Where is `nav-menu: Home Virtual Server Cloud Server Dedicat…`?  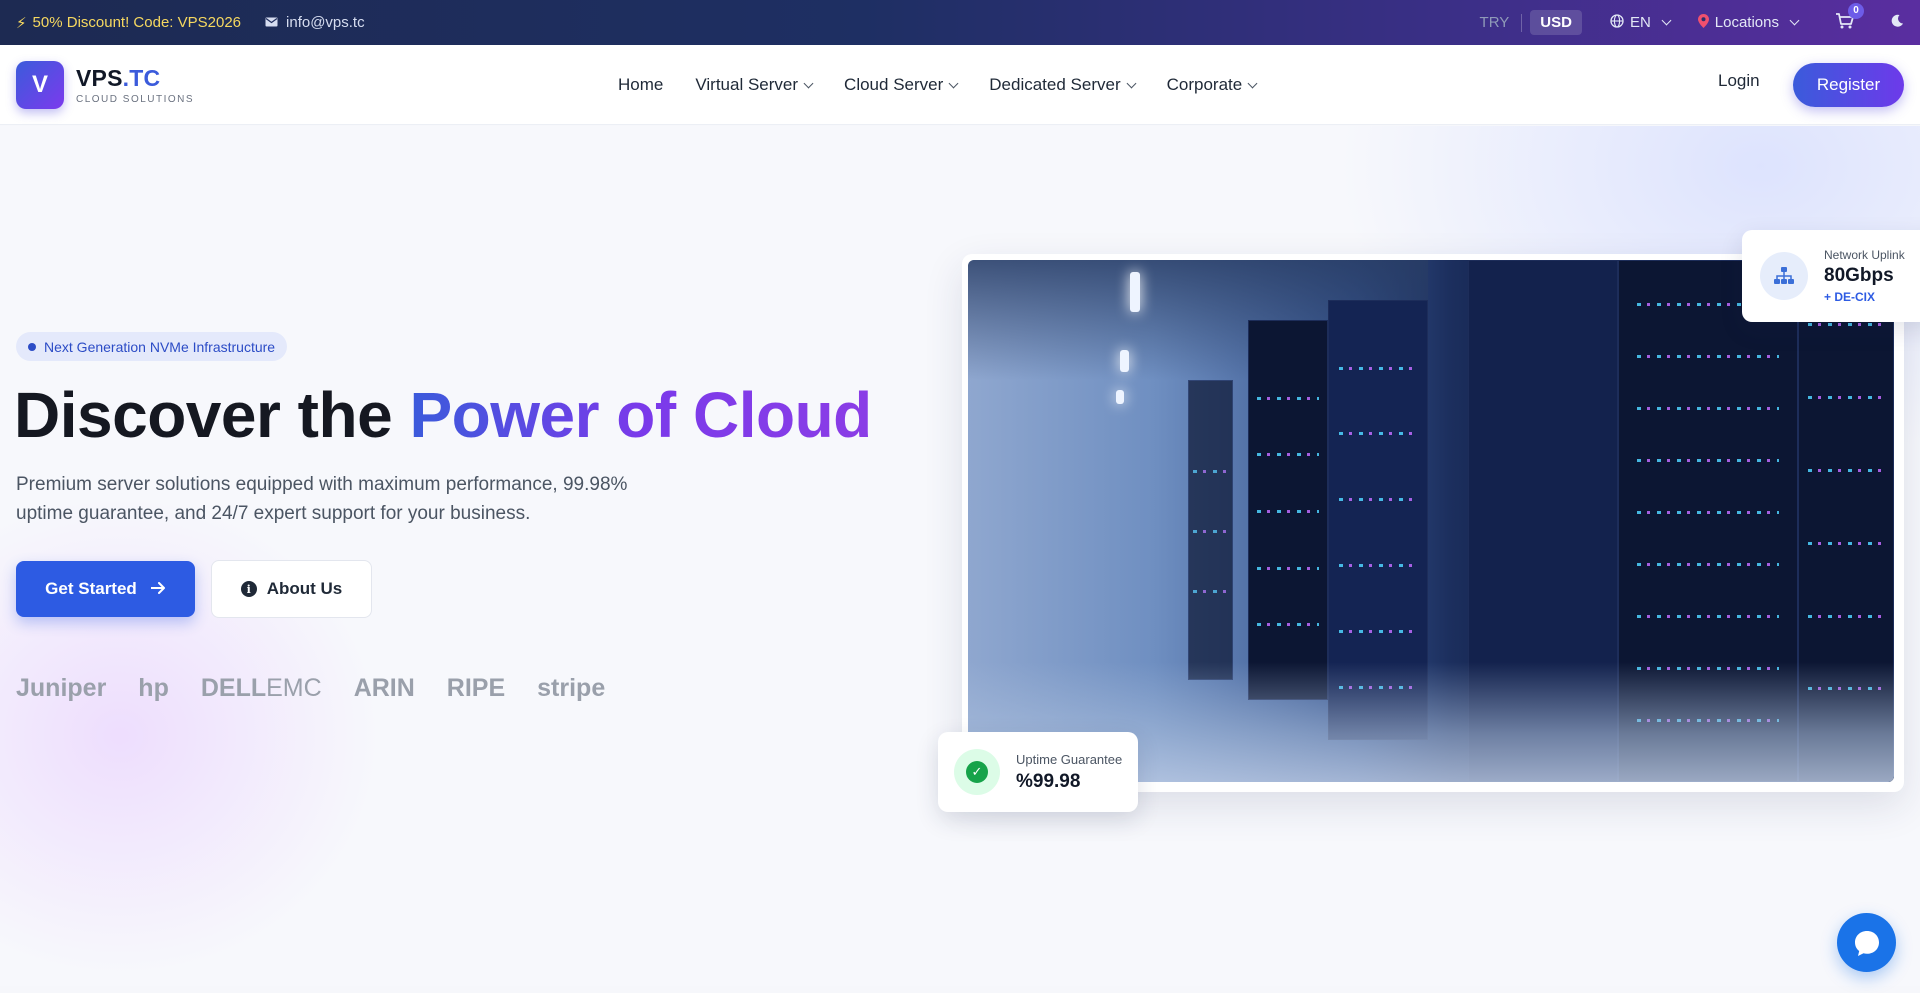
nav-menu: Home Virtual Server Cloud Server Dedicat… is located at coordinates (953, 85).